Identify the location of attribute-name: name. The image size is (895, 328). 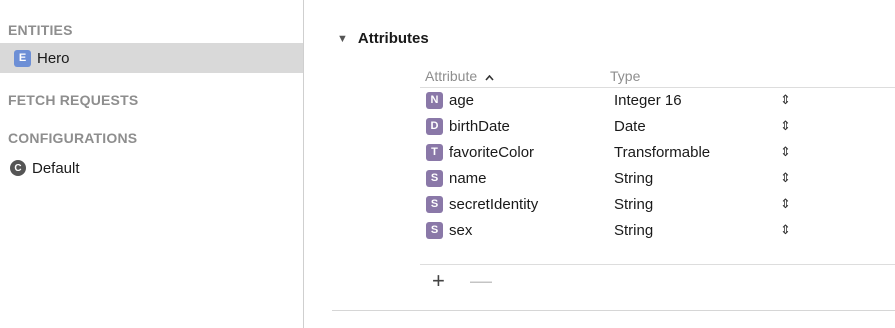
(468, 178).